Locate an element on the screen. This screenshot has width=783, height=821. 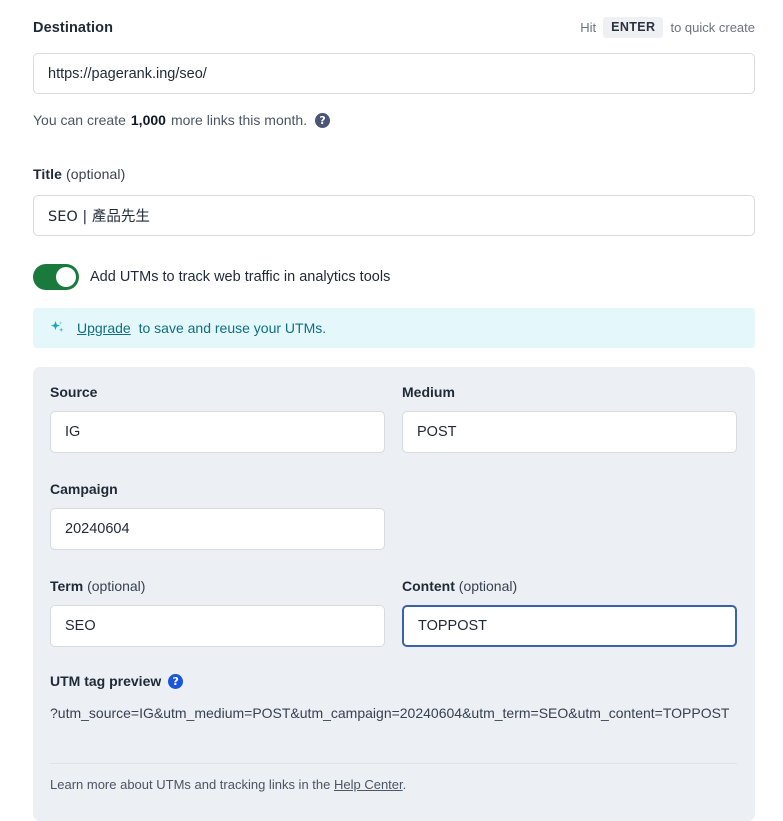
toggle-switch-icon is located at coordinates (56, 277).